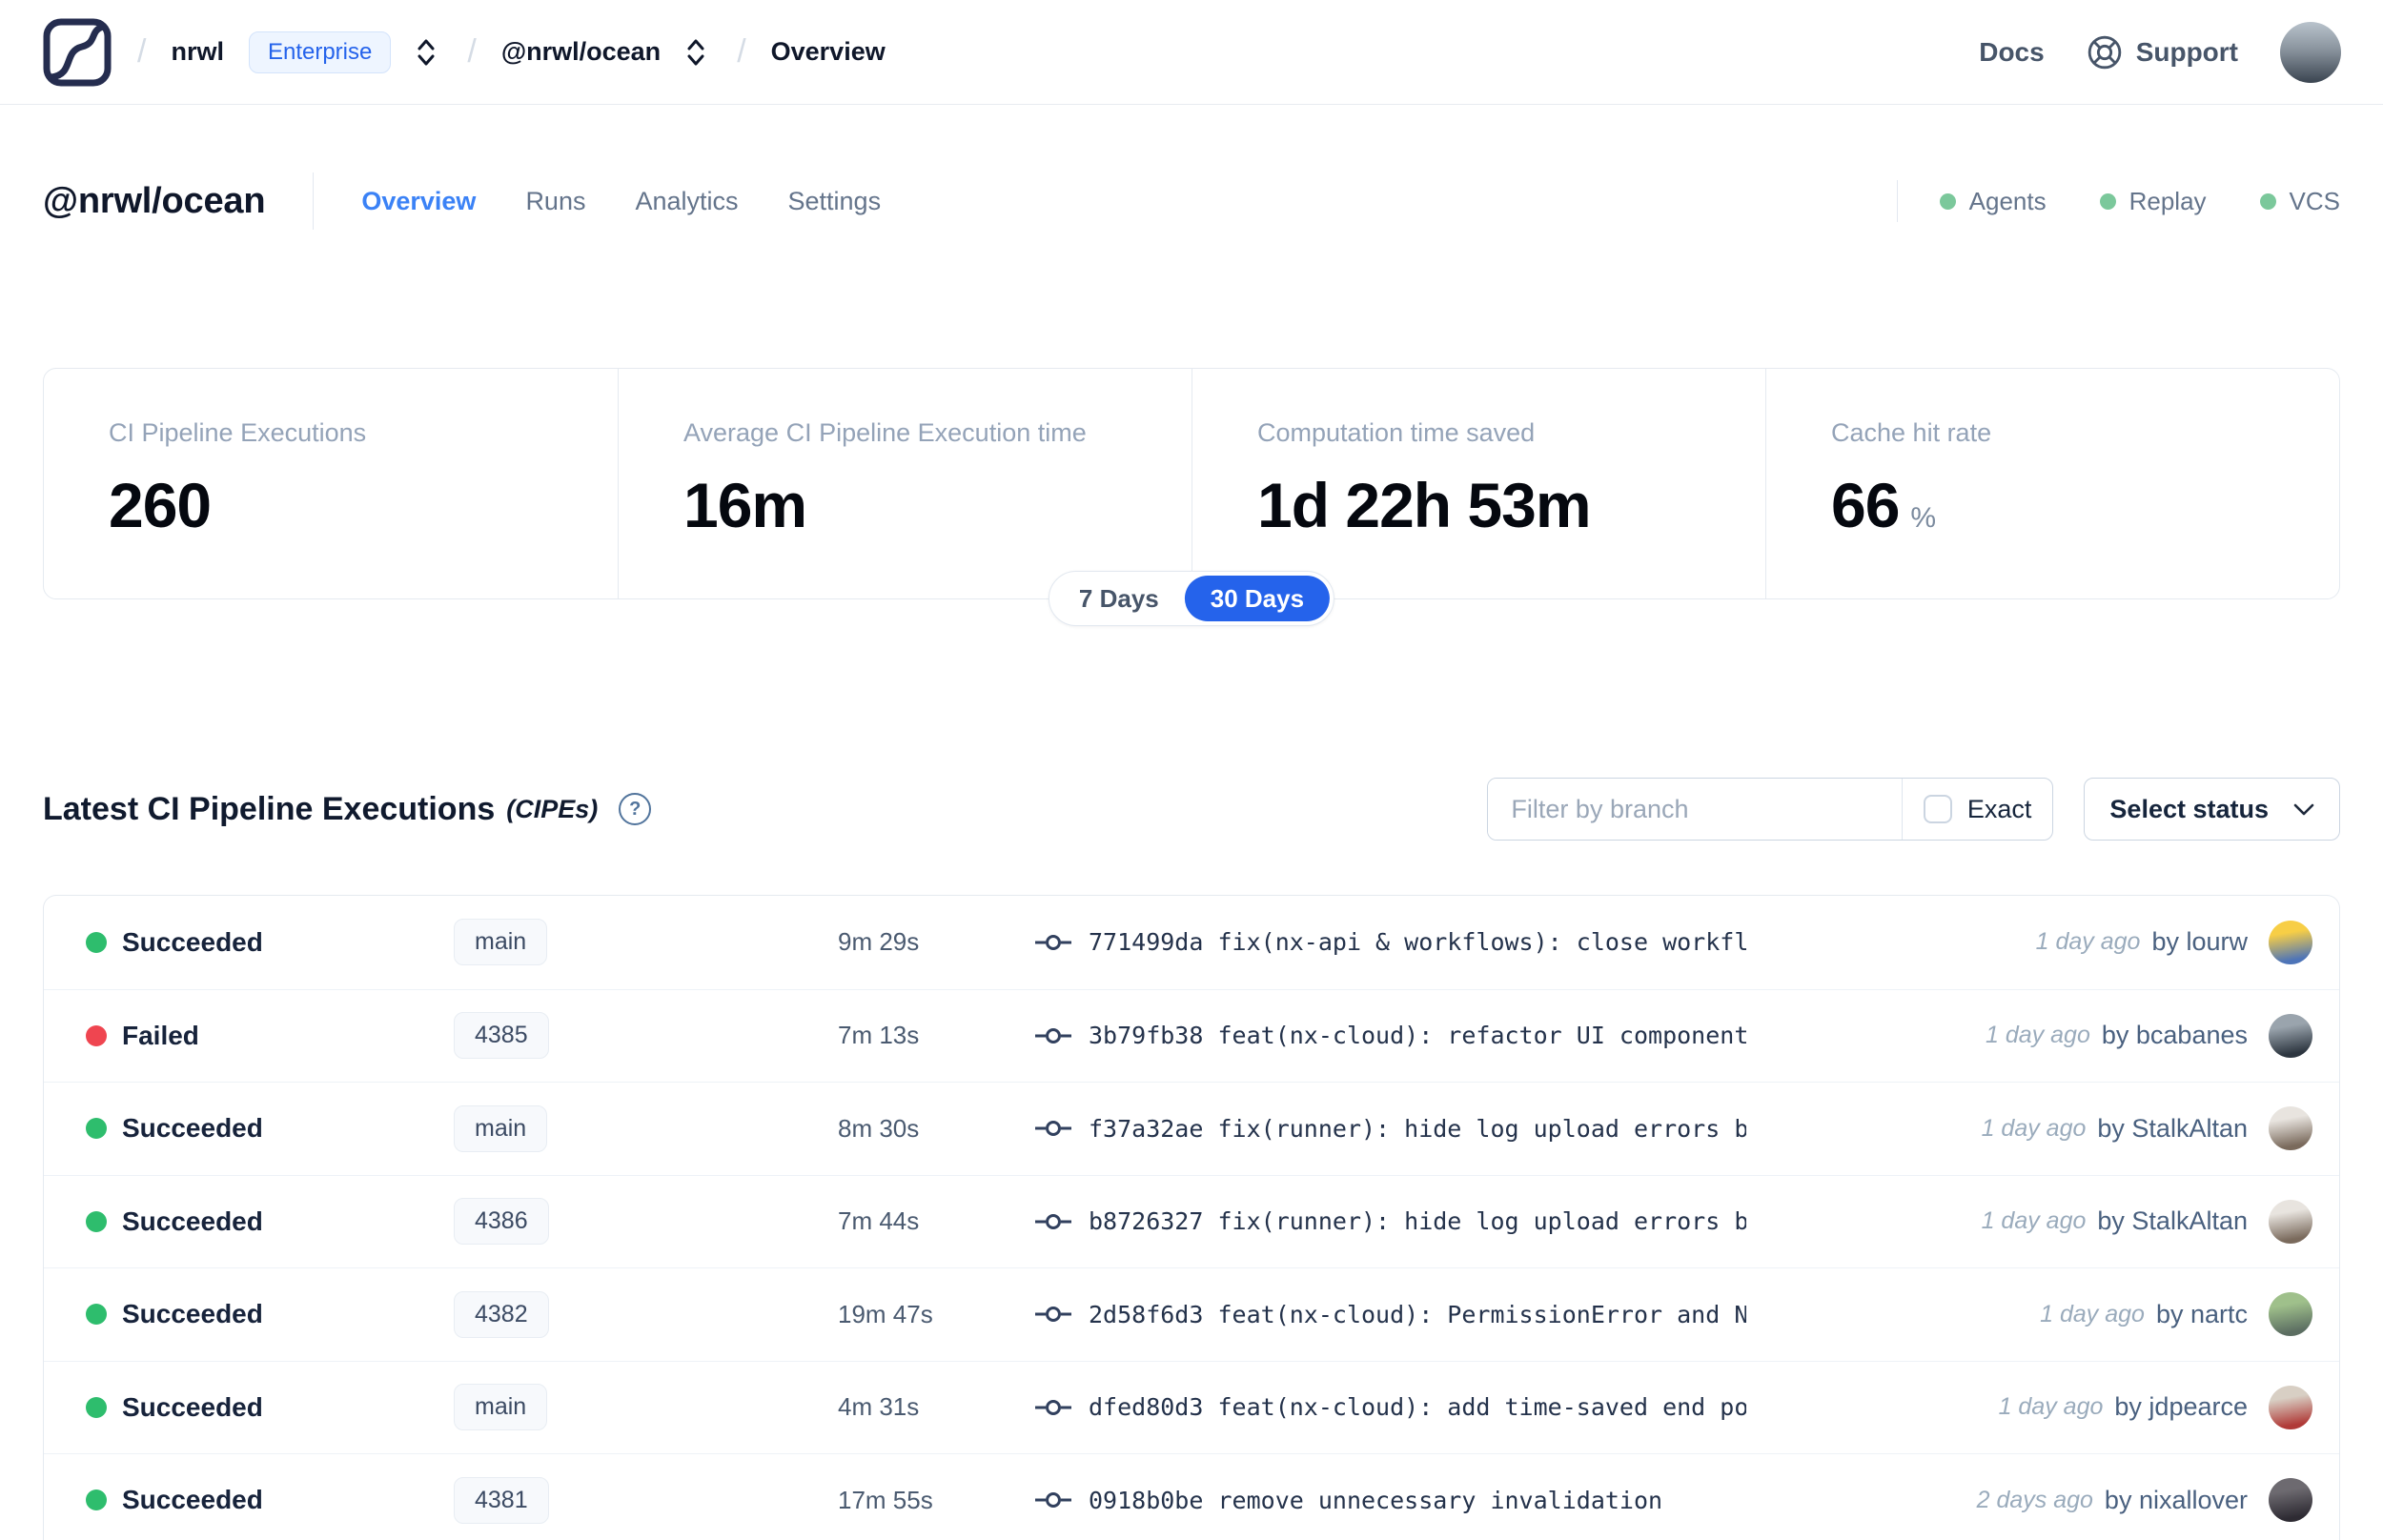 Image resolution: width=2383 pixels, height=1540 pixels. What do you see at coordinates (198, 52) in the screenshot?
I see `breadcrumb-org: nrwl` at bounding box center [198, 52].